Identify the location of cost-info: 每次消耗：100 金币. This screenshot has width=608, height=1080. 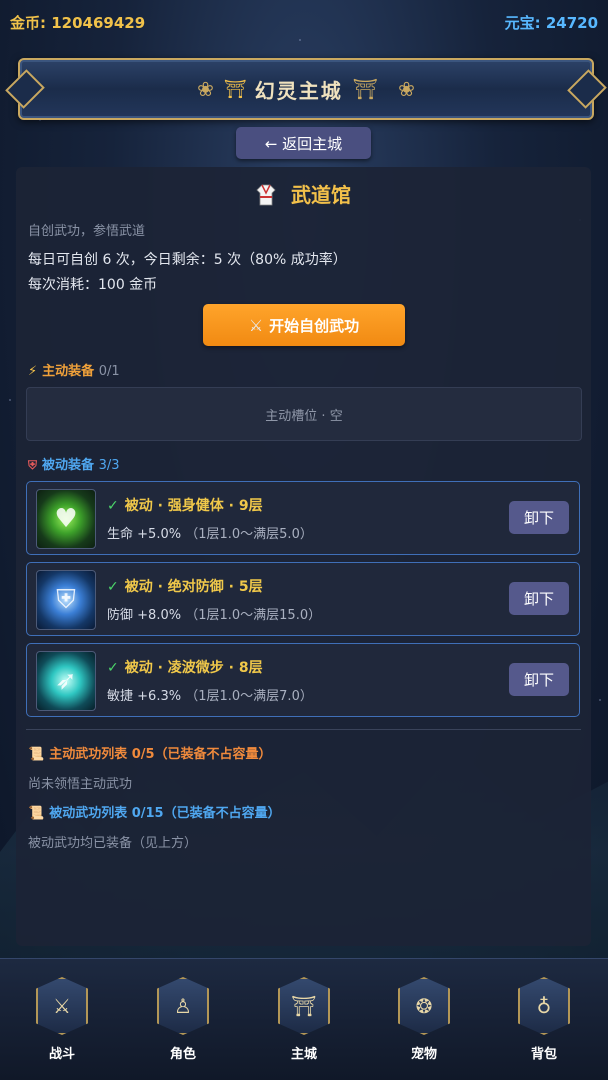
(93, 285).